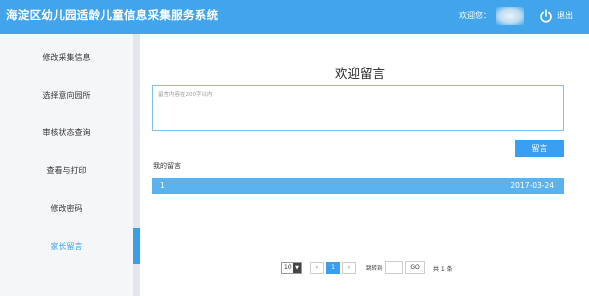  I want to click on submit-message-button: 留言, so click(539, 148).